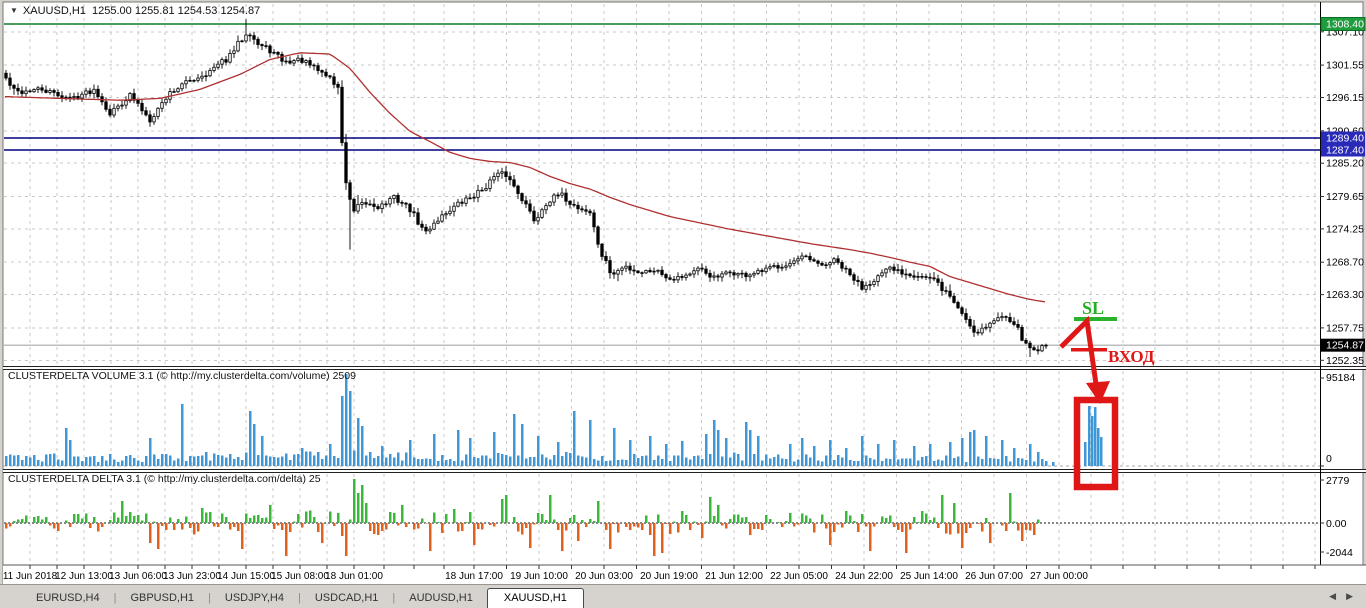 Image resolution: width=1366 pixels, height=608 pixels. What do you see at coordinates (1345, 151) in the screenshot?
I see `price-badge: 1287.40` at bounding box center [1345, 151].